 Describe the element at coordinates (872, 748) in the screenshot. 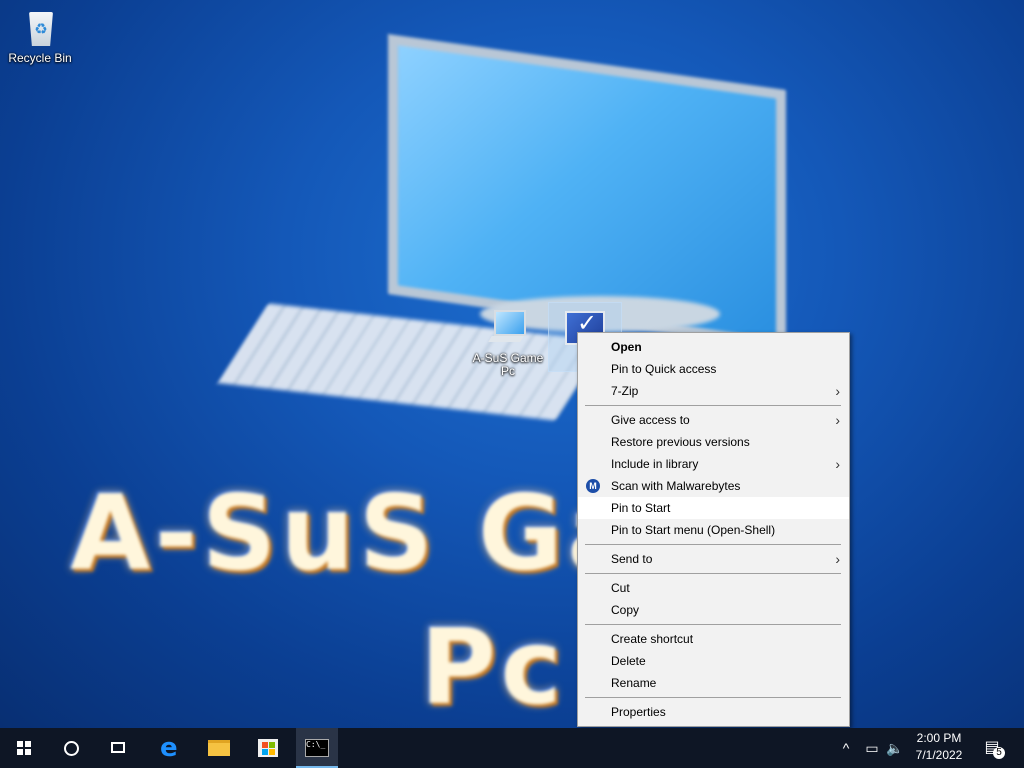

I see `network-icon: ▭` at that location.